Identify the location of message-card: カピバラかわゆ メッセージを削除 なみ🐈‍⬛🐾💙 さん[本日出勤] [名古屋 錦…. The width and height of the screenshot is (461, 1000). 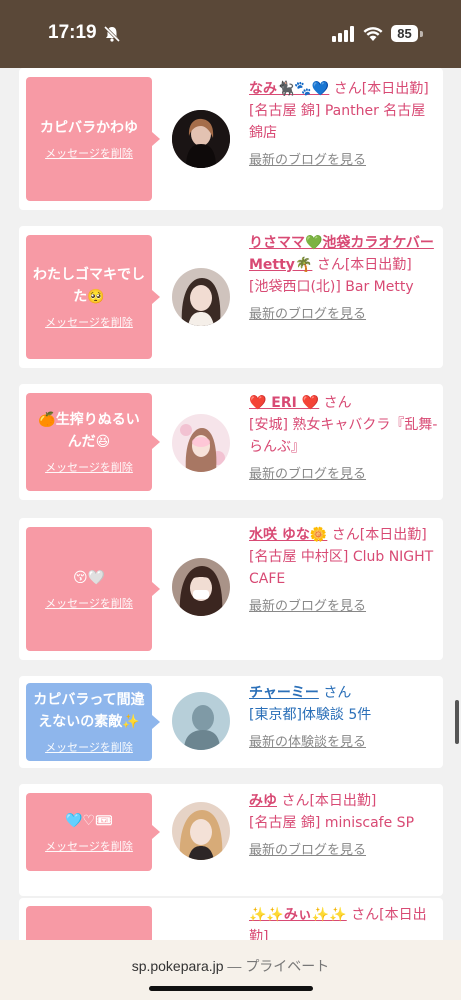
(231, 139).